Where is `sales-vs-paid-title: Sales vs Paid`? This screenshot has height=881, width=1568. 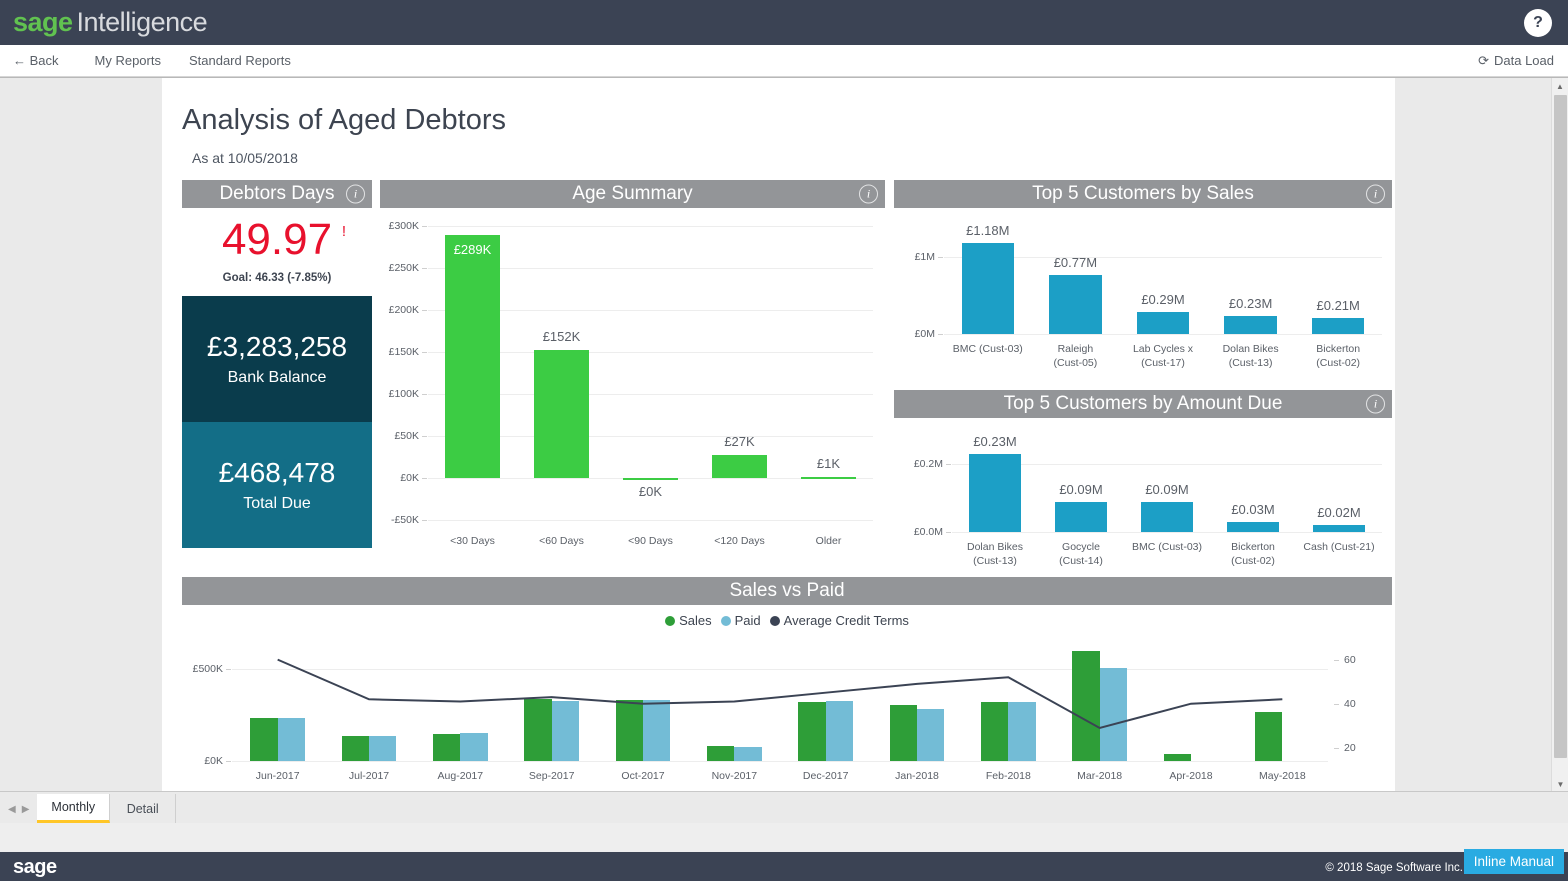
sales-vs-paid-title: Sales vs Paid is located at coordinates (787, 590).